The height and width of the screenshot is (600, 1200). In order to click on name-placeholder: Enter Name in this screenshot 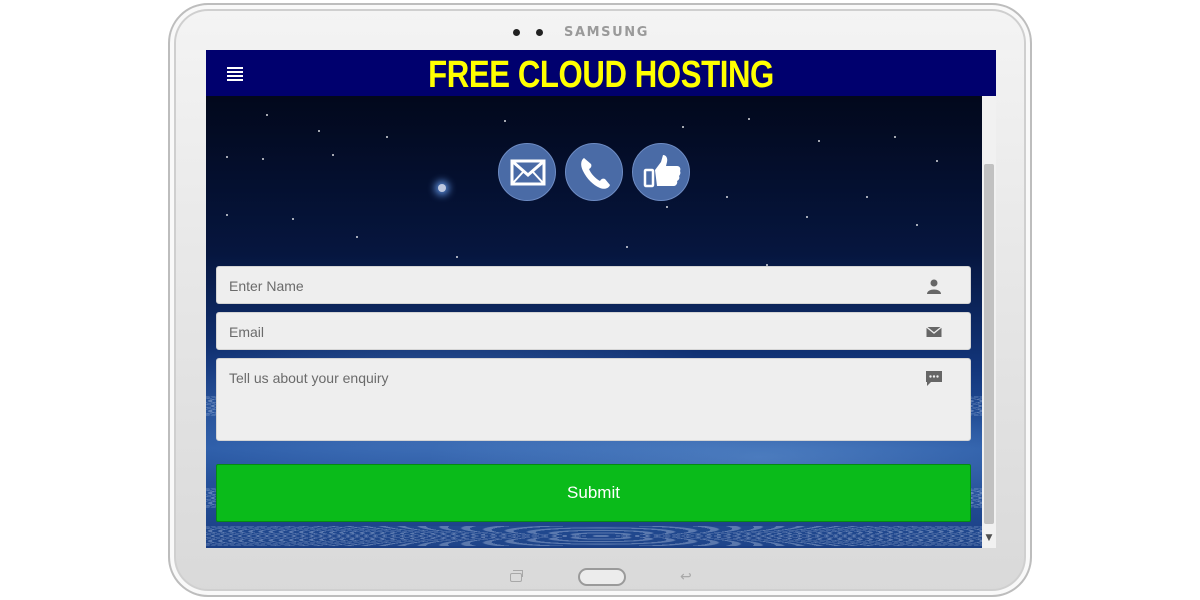, I will do `click(266, 286)`.